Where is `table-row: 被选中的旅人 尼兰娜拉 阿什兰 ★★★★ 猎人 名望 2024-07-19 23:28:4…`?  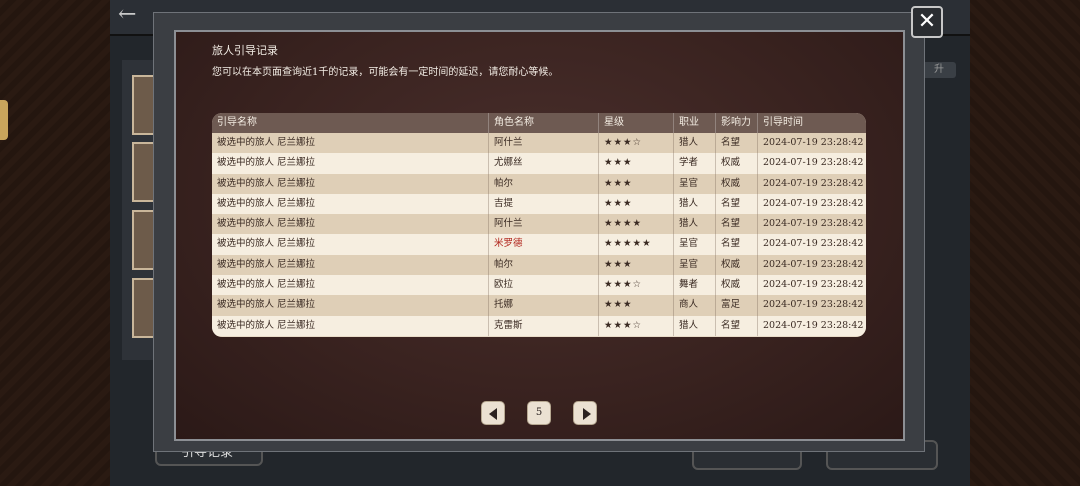 table-row: 被选中的旅人 尼兰娜拉 阿什兰 ★★★★ 猎人 名望 2024-07-19 23:28:4… is located at coordinates (539, 224).